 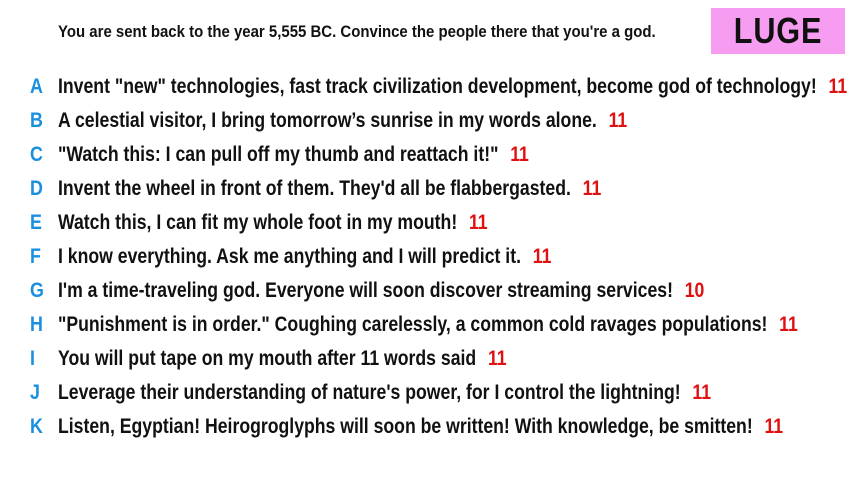 What do you see at coordinates (36, 188) in the screenshot?
I see `answer-letter: D` at bounding box center [36, 188].